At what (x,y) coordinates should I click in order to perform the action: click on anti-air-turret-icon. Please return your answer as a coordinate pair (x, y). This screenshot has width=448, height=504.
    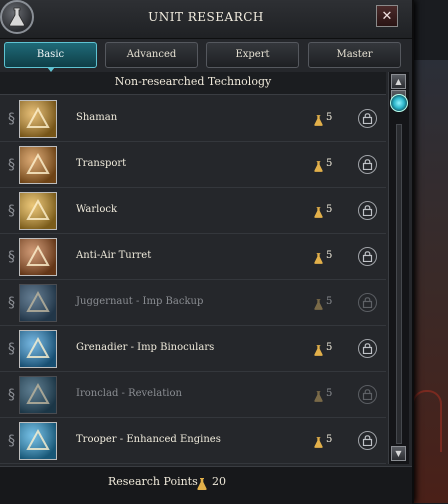
    Looking at the image, I should click on (38, 257).